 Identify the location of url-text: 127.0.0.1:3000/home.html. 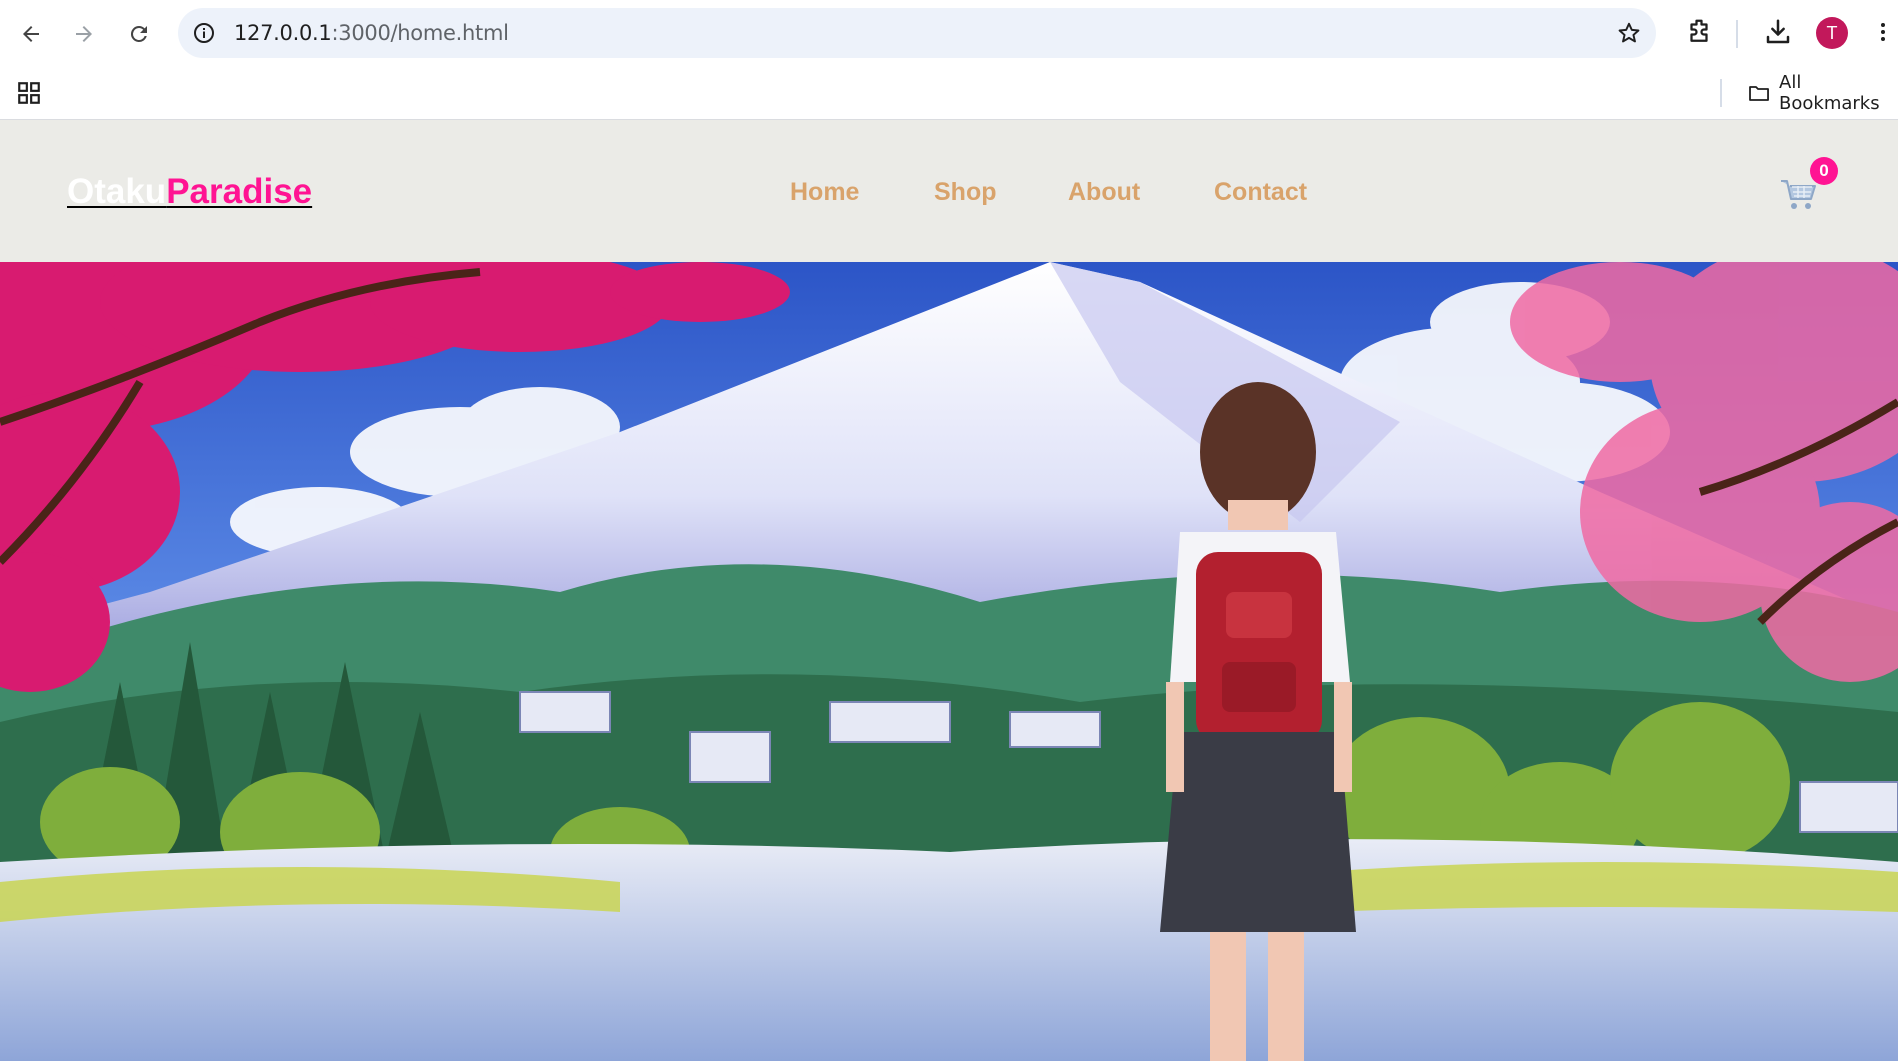
(371, 33).